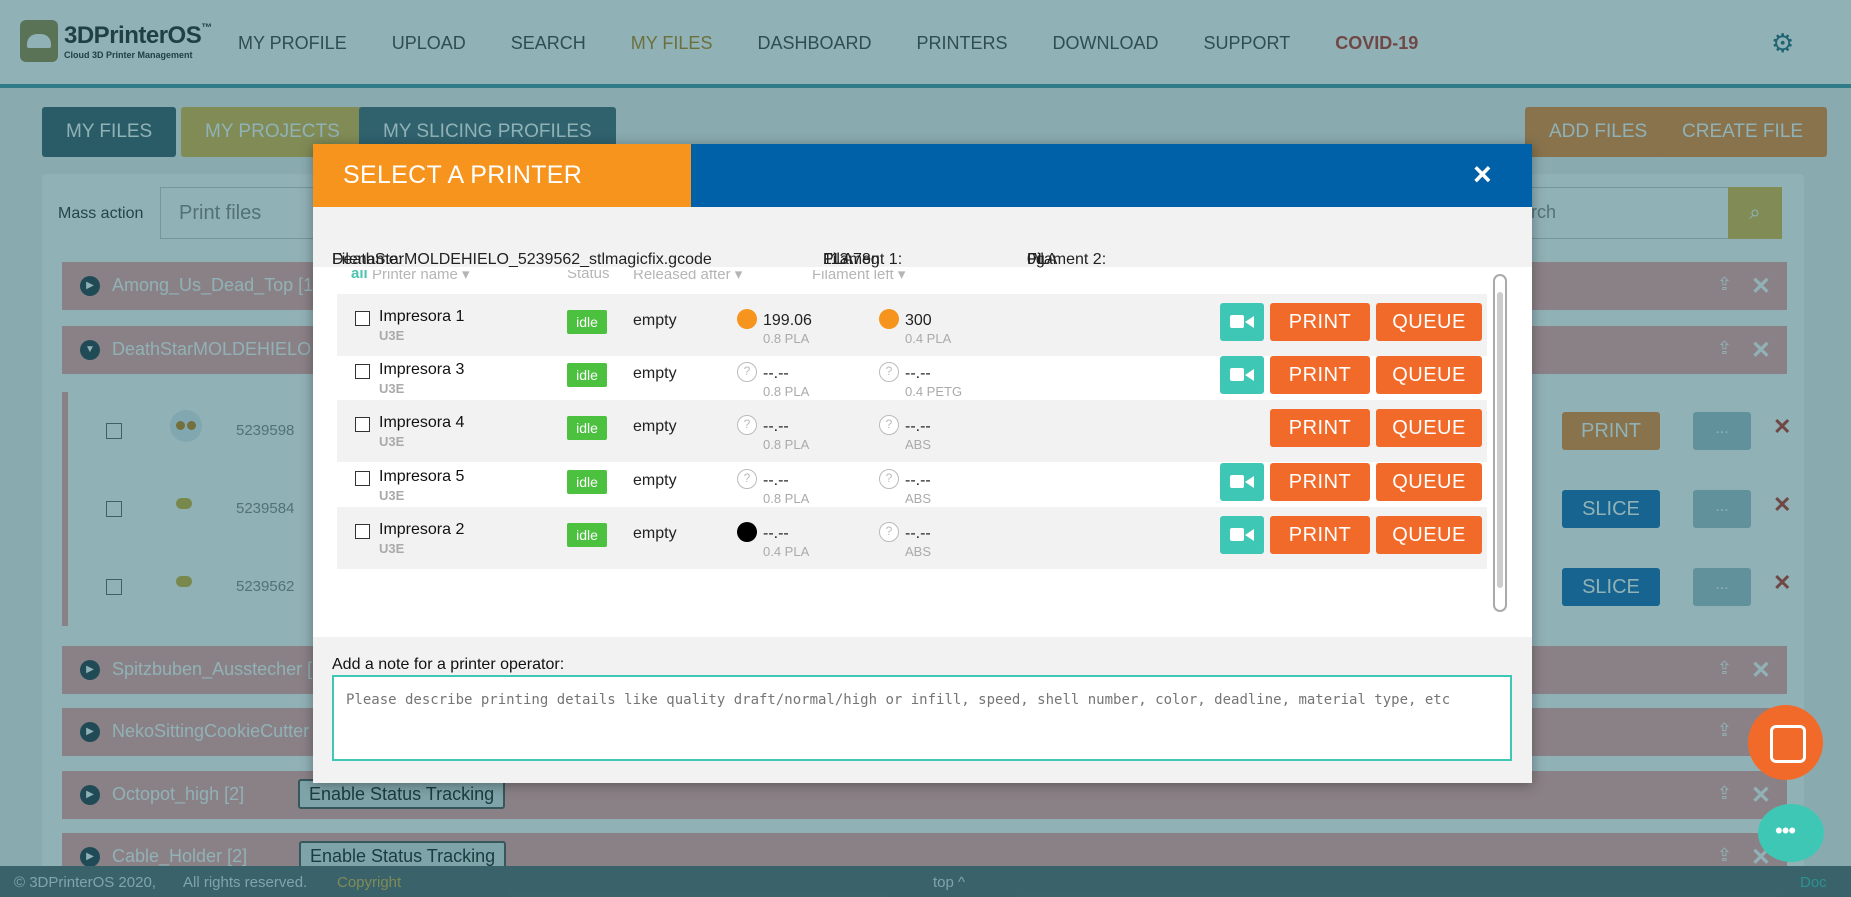 Image resolution: width=1851 pixels, height=897 pixels. What do you see at coordinates (922, 175) in the screenshot?
I see `modal-header: SELECT A PRINTER ×` at bounding box center [922, 175].